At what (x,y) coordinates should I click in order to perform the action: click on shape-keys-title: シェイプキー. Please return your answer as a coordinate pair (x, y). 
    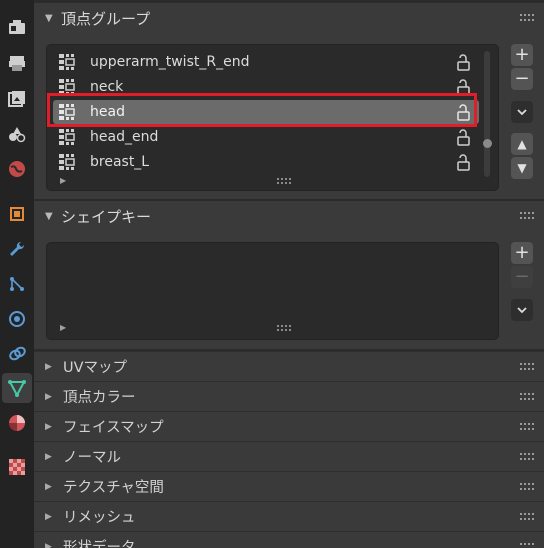
    Looking at the image, I should click on (106, 216).